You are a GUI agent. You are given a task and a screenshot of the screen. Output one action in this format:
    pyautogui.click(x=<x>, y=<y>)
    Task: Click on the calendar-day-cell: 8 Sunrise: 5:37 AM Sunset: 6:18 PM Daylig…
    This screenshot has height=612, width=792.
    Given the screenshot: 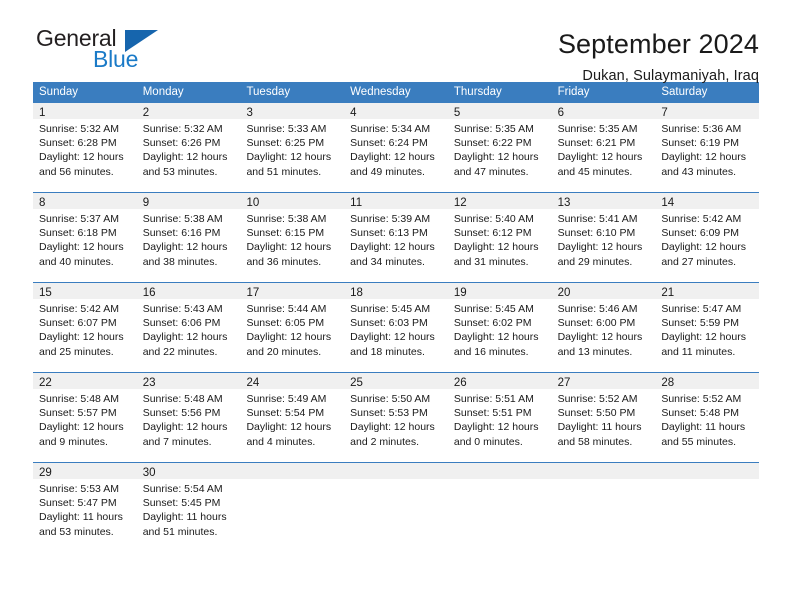 What is the action you would take?
    pyautogui.click(x=85, y=237)
    